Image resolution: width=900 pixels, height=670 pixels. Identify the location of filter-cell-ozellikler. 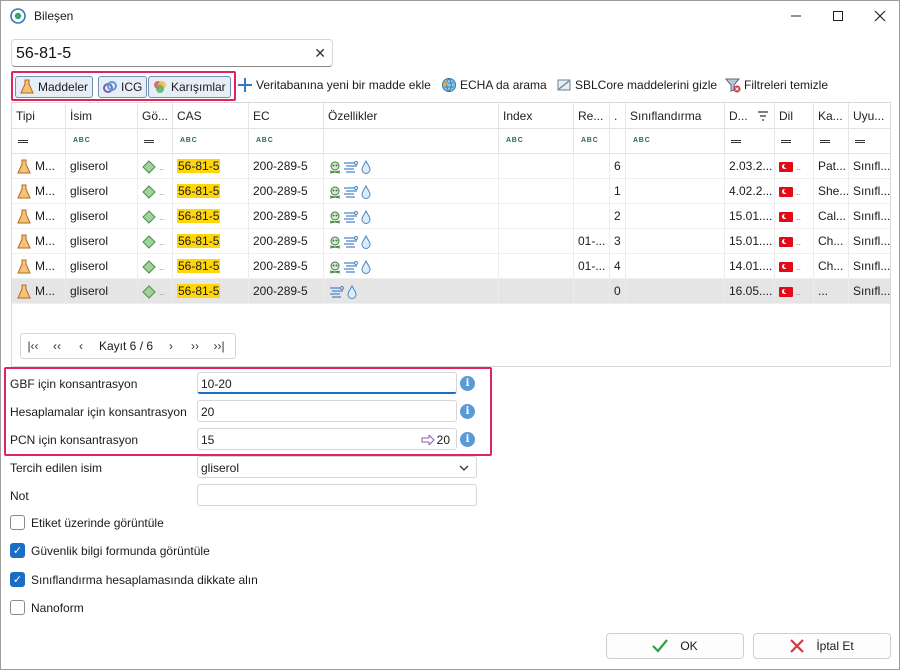
(411, 141).